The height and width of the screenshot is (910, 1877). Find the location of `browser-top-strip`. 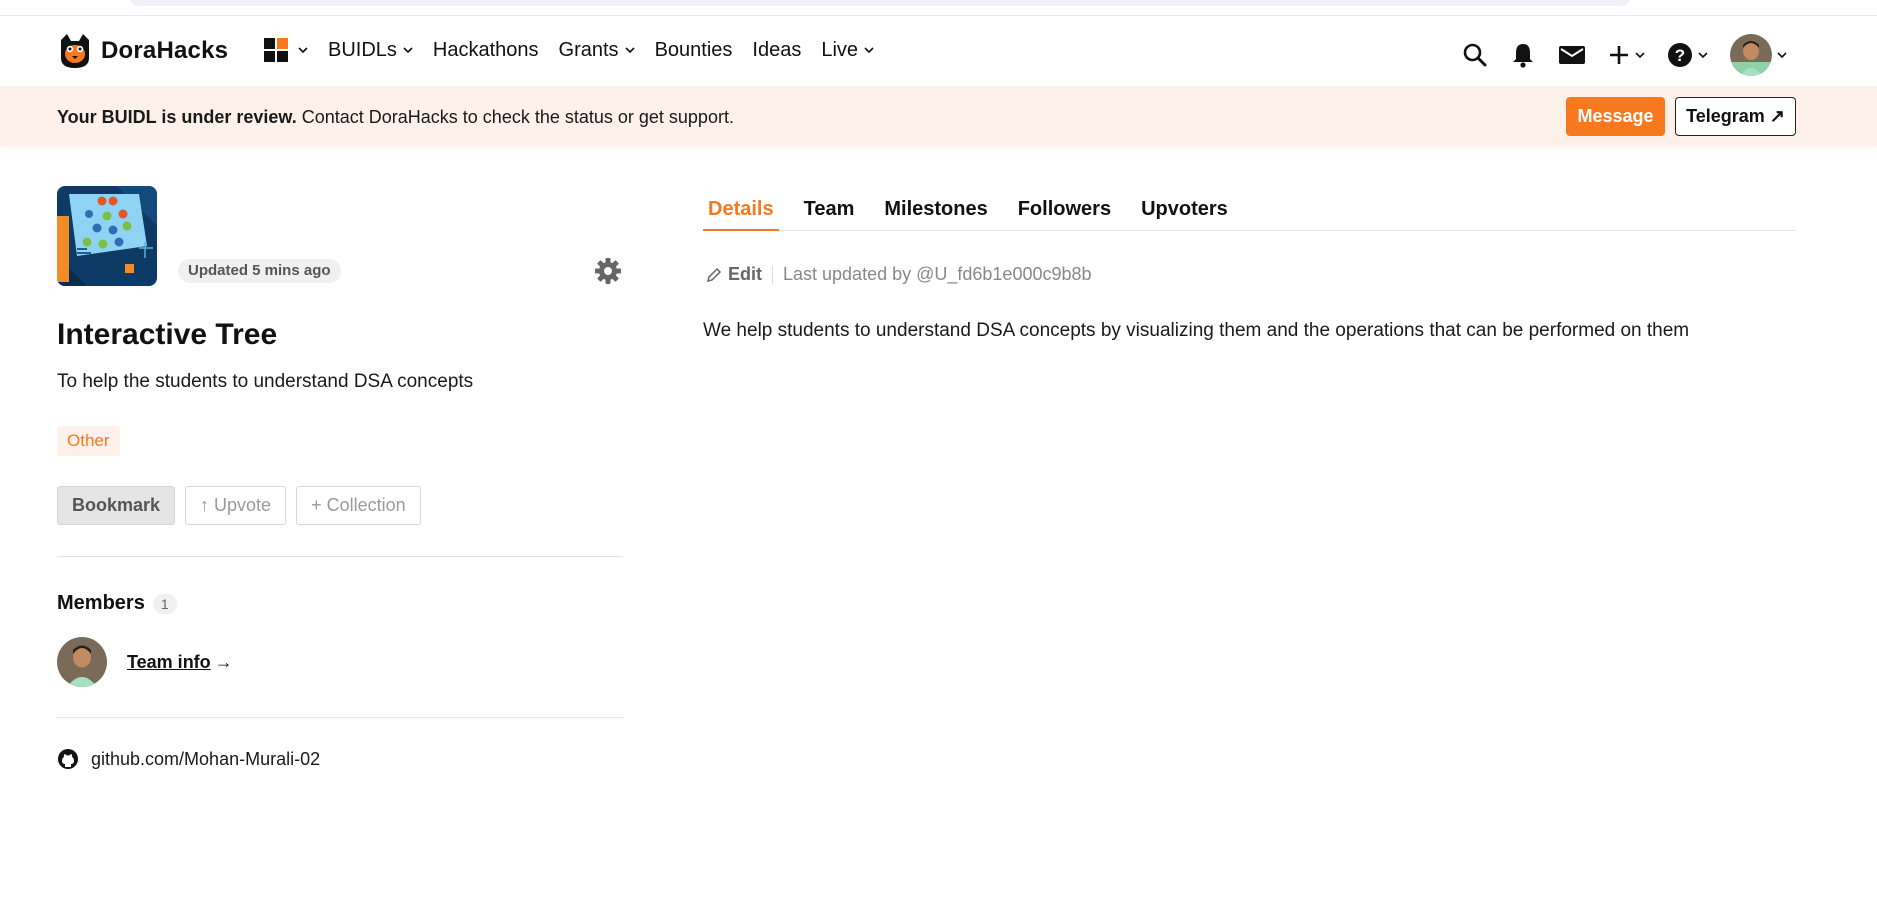

browser-top-strip is located at coordinates (938, 8).